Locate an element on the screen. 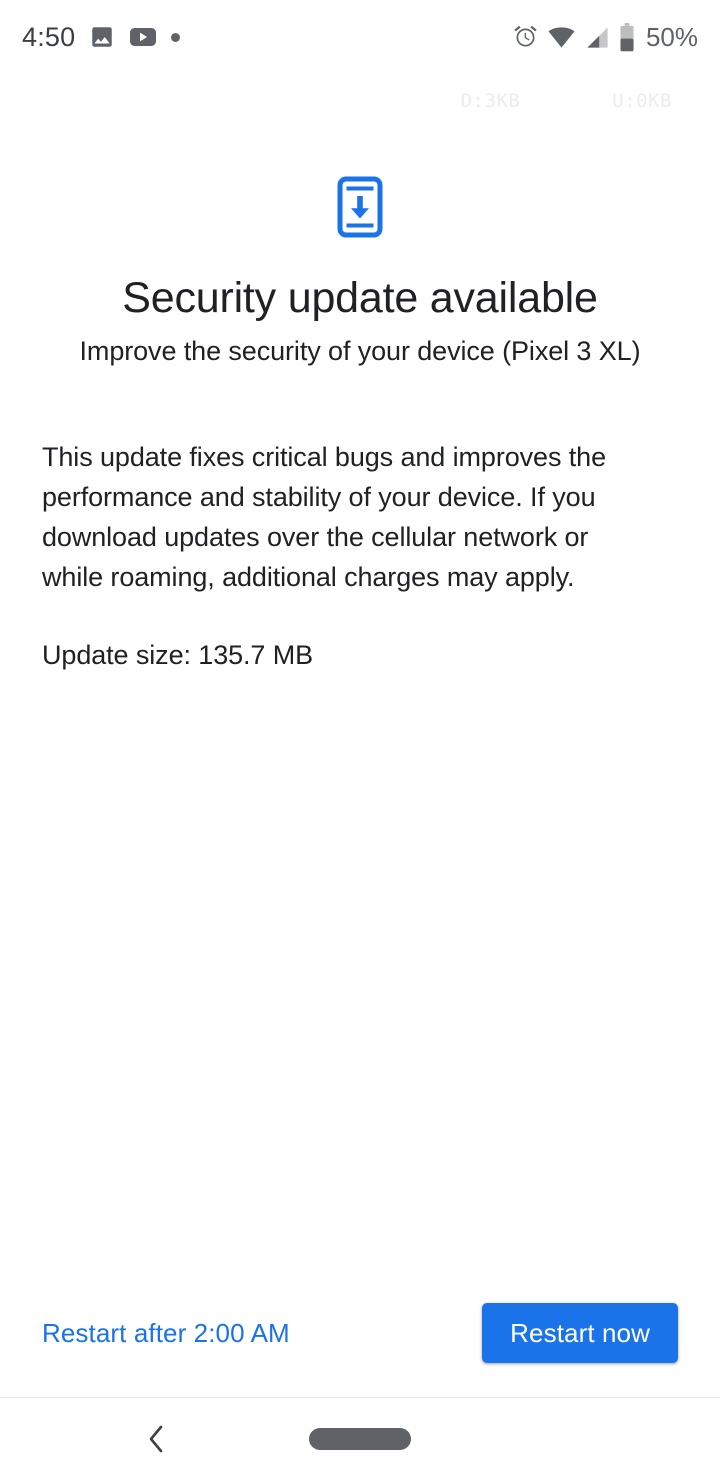  page-title: Security update available is located at coordinates (360, 298).